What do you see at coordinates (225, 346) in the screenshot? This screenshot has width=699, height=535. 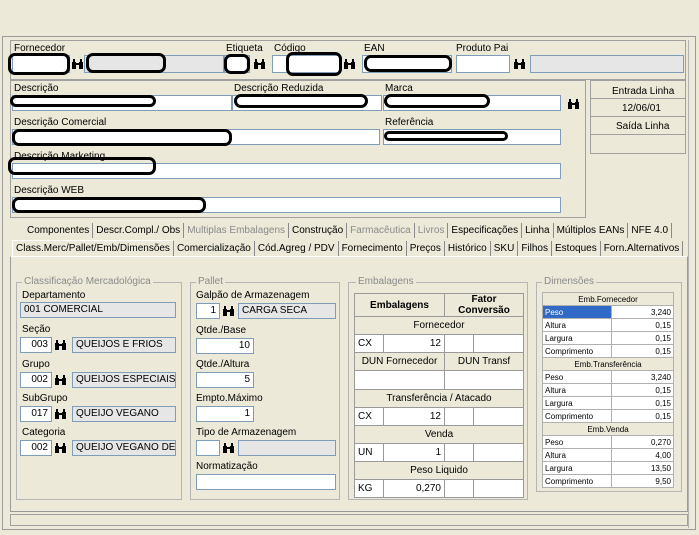 I see `qtde-base-field: 10` at bounding box center [225, 346].